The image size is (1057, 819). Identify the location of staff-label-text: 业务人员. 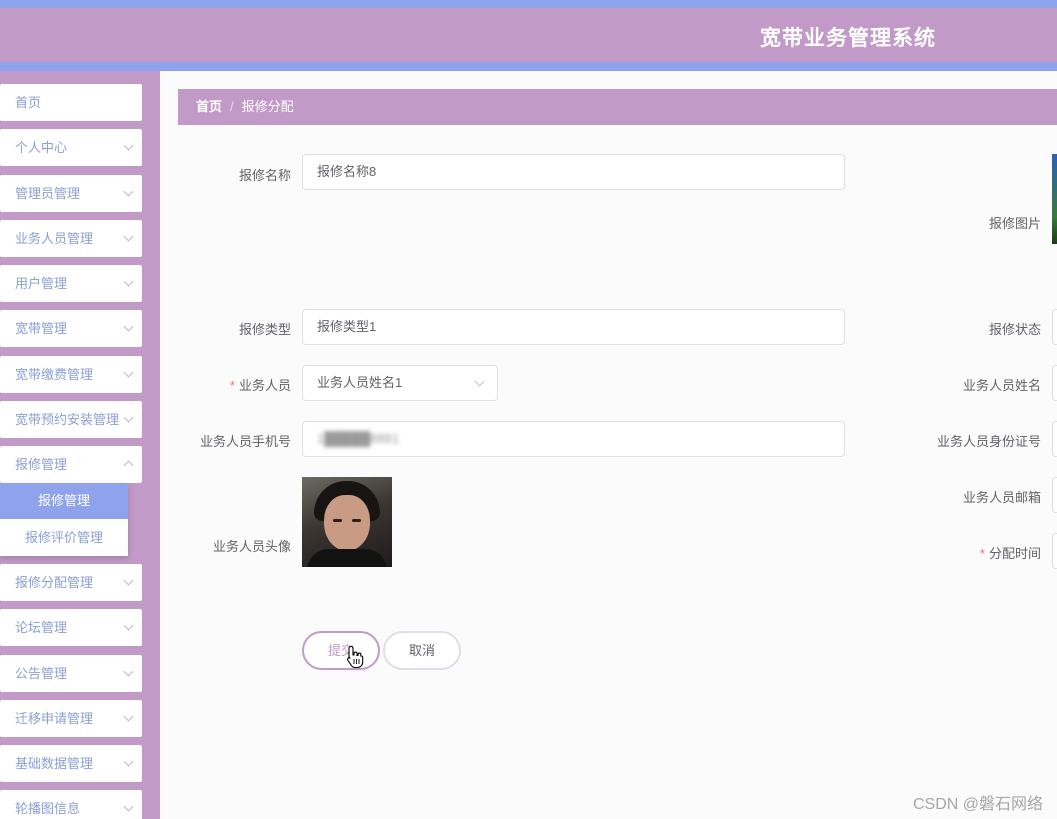
(264, 385).